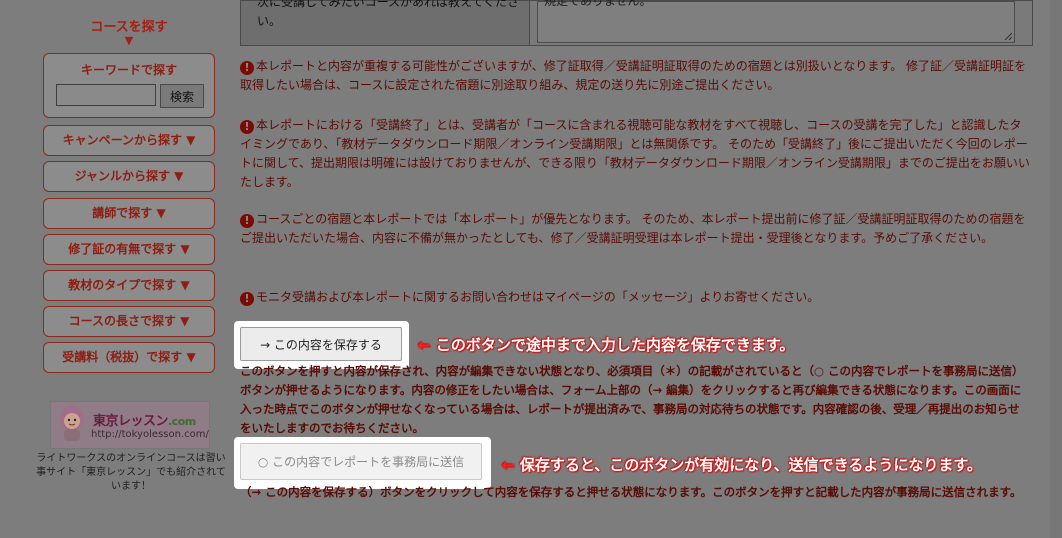  Describe the element at coordinates (129, 249) in the screenshot. I see `sidebar-item-certificate: 修了証の有無で探す ▼` at that location.